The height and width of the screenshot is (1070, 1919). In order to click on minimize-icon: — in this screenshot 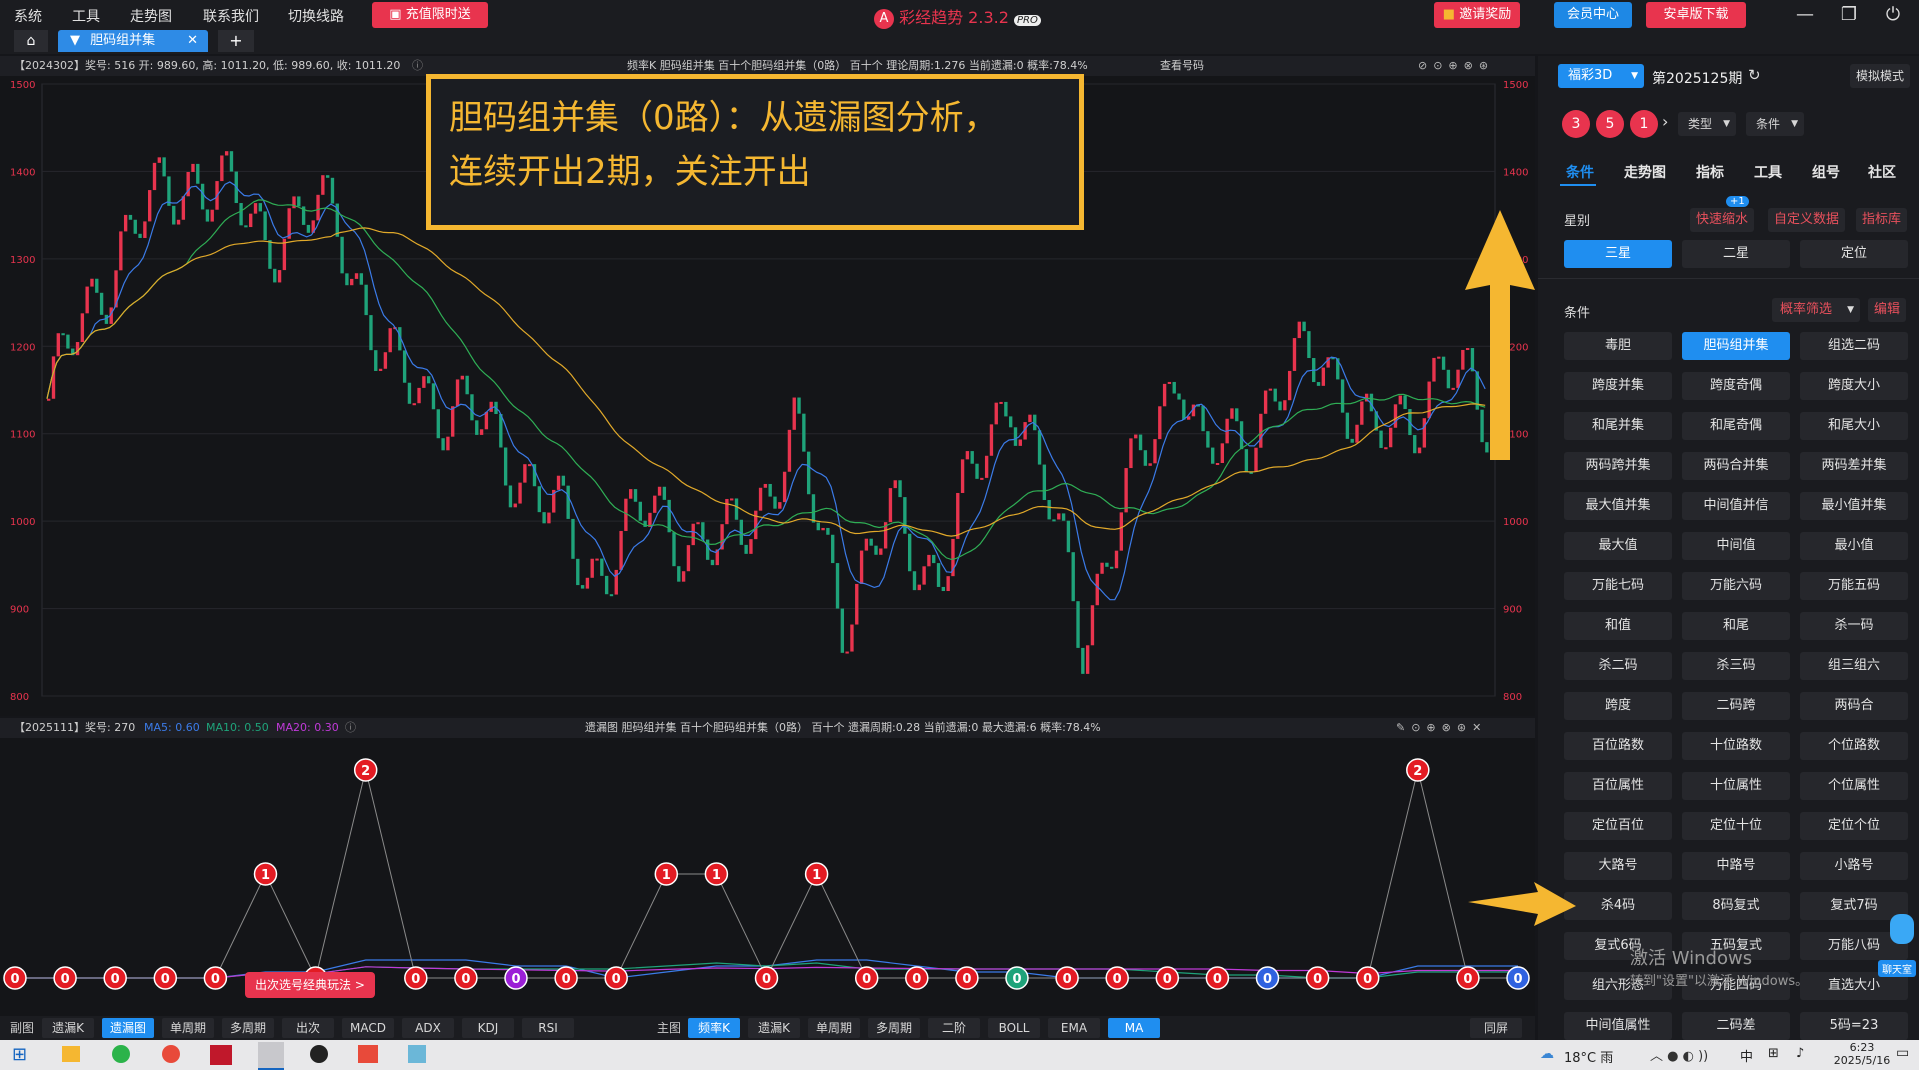, I will do `click(1805, 15)`.